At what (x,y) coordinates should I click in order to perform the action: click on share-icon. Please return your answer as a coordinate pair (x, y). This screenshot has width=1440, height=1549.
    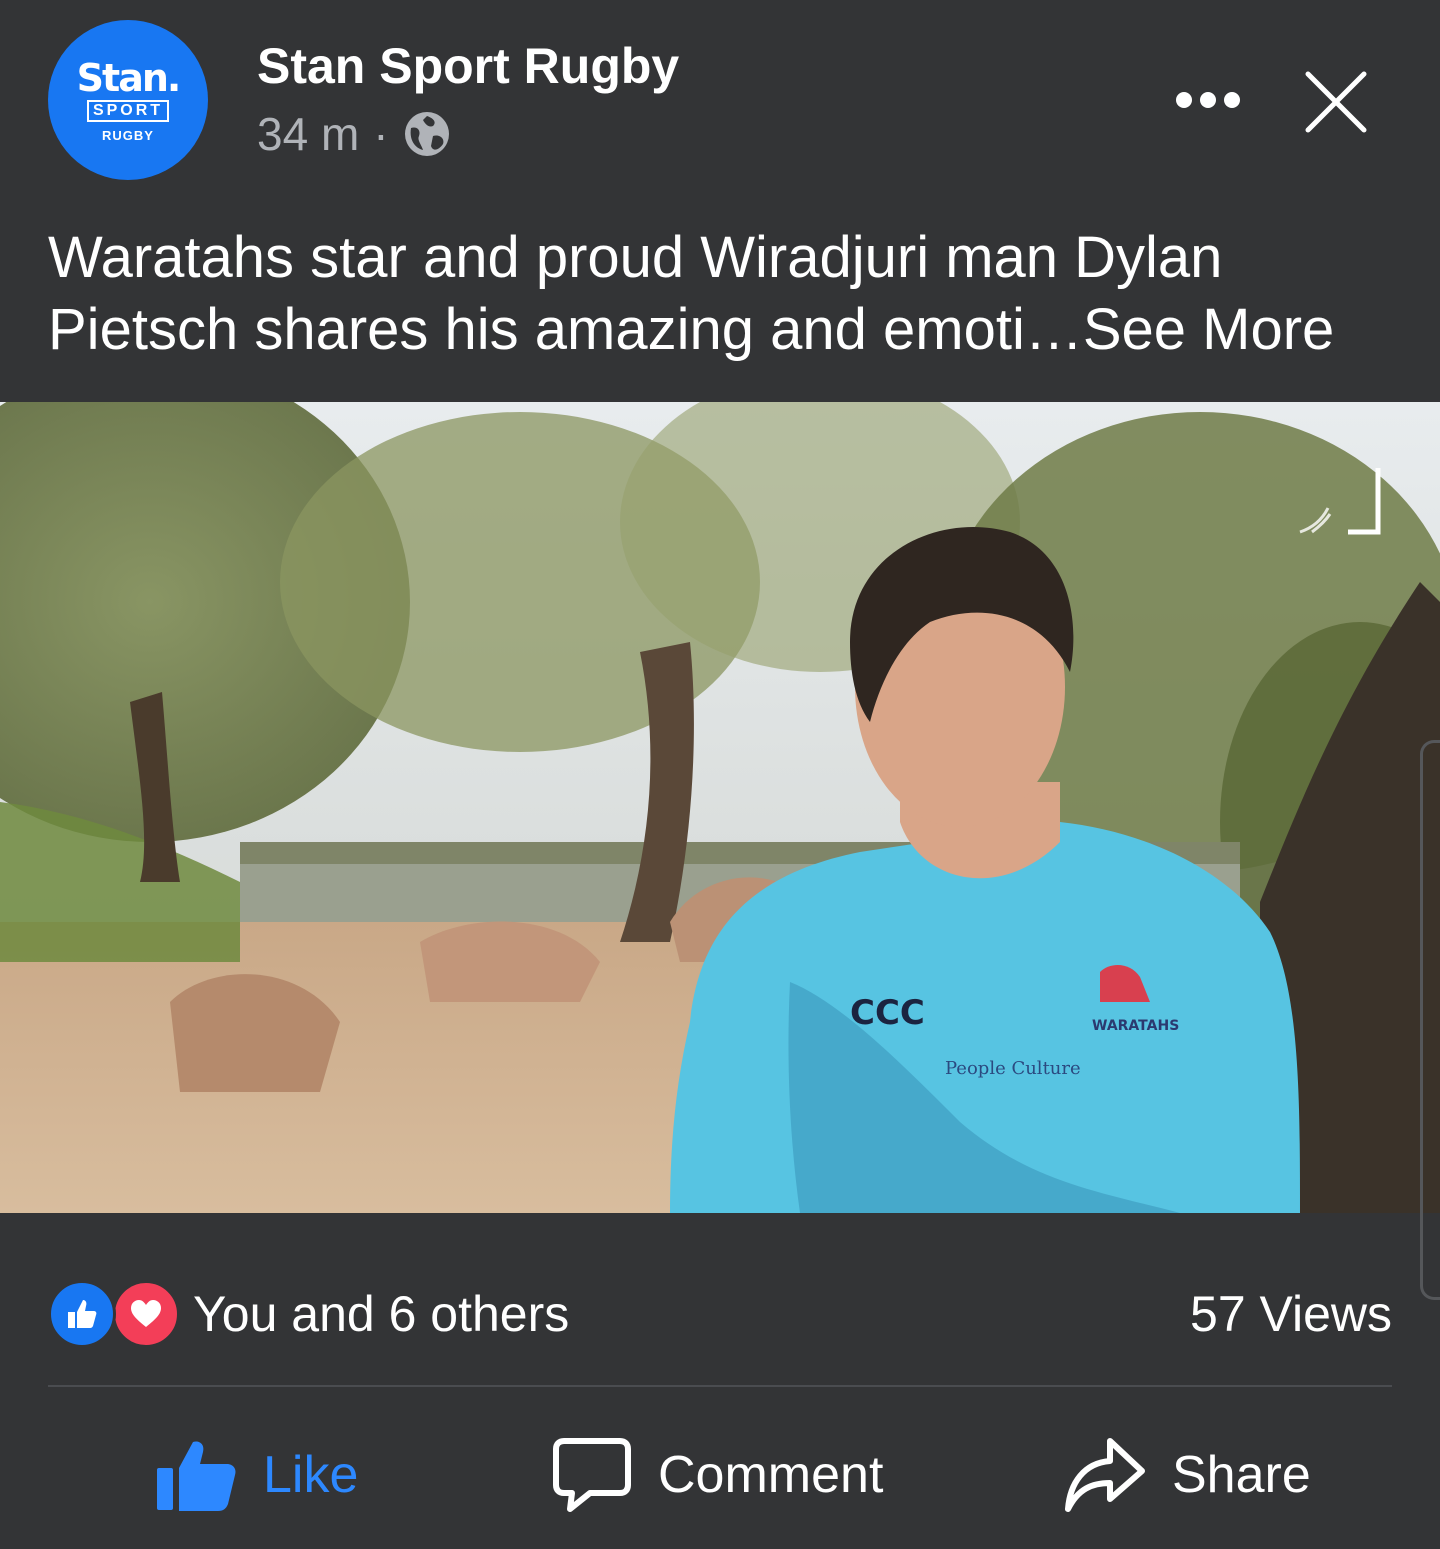
    Looking at the image, I should click on (1105, 1475).